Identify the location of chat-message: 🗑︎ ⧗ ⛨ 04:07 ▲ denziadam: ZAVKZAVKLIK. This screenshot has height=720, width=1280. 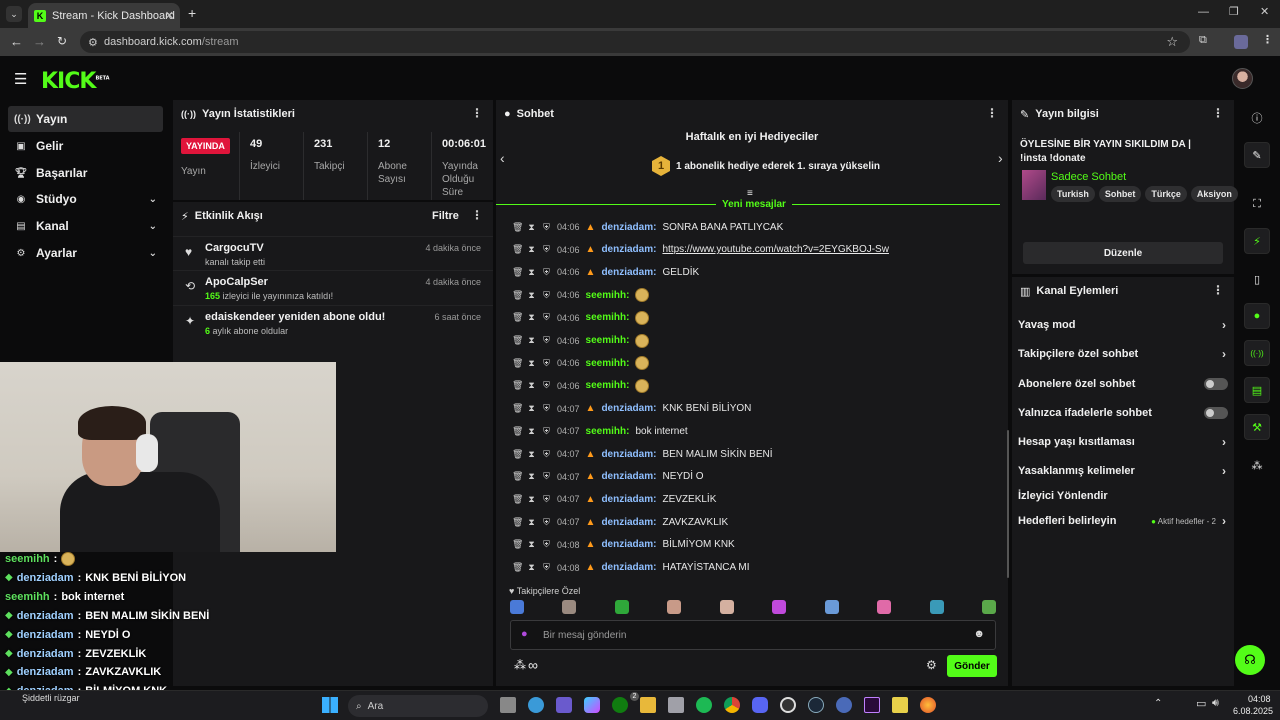
(620, 522).